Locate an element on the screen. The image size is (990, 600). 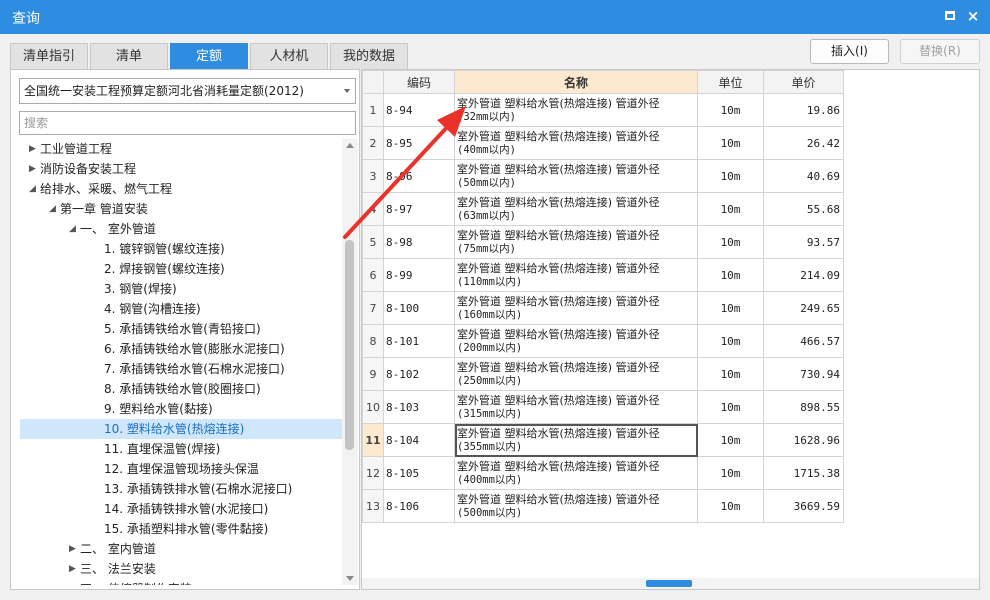
cell-code: 8-104 is located at coordinates (419, 440).